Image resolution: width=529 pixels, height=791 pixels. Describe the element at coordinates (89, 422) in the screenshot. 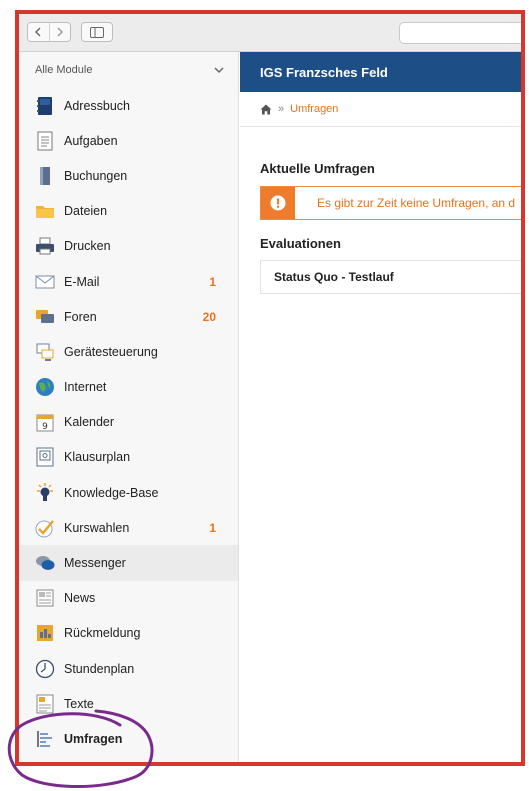

I see `sidebar-item-label: Kalender` at that location.